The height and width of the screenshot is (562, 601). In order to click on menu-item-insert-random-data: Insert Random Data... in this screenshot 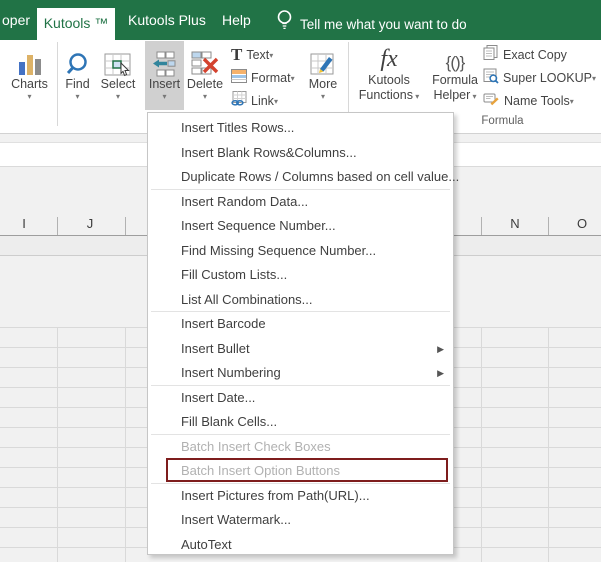, I will do `click(300, 202)`.